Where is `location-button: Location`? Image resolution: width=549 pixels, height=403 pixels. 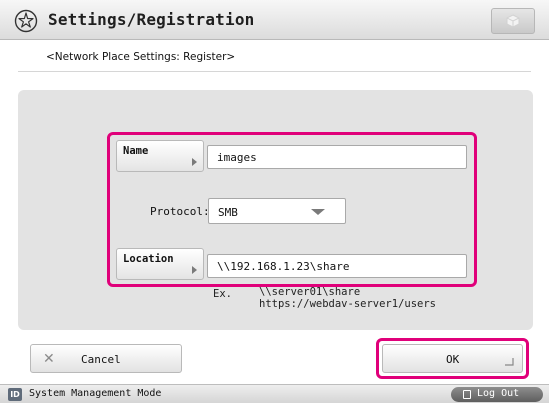 location-button: Location is located at coordinates (160, 264).